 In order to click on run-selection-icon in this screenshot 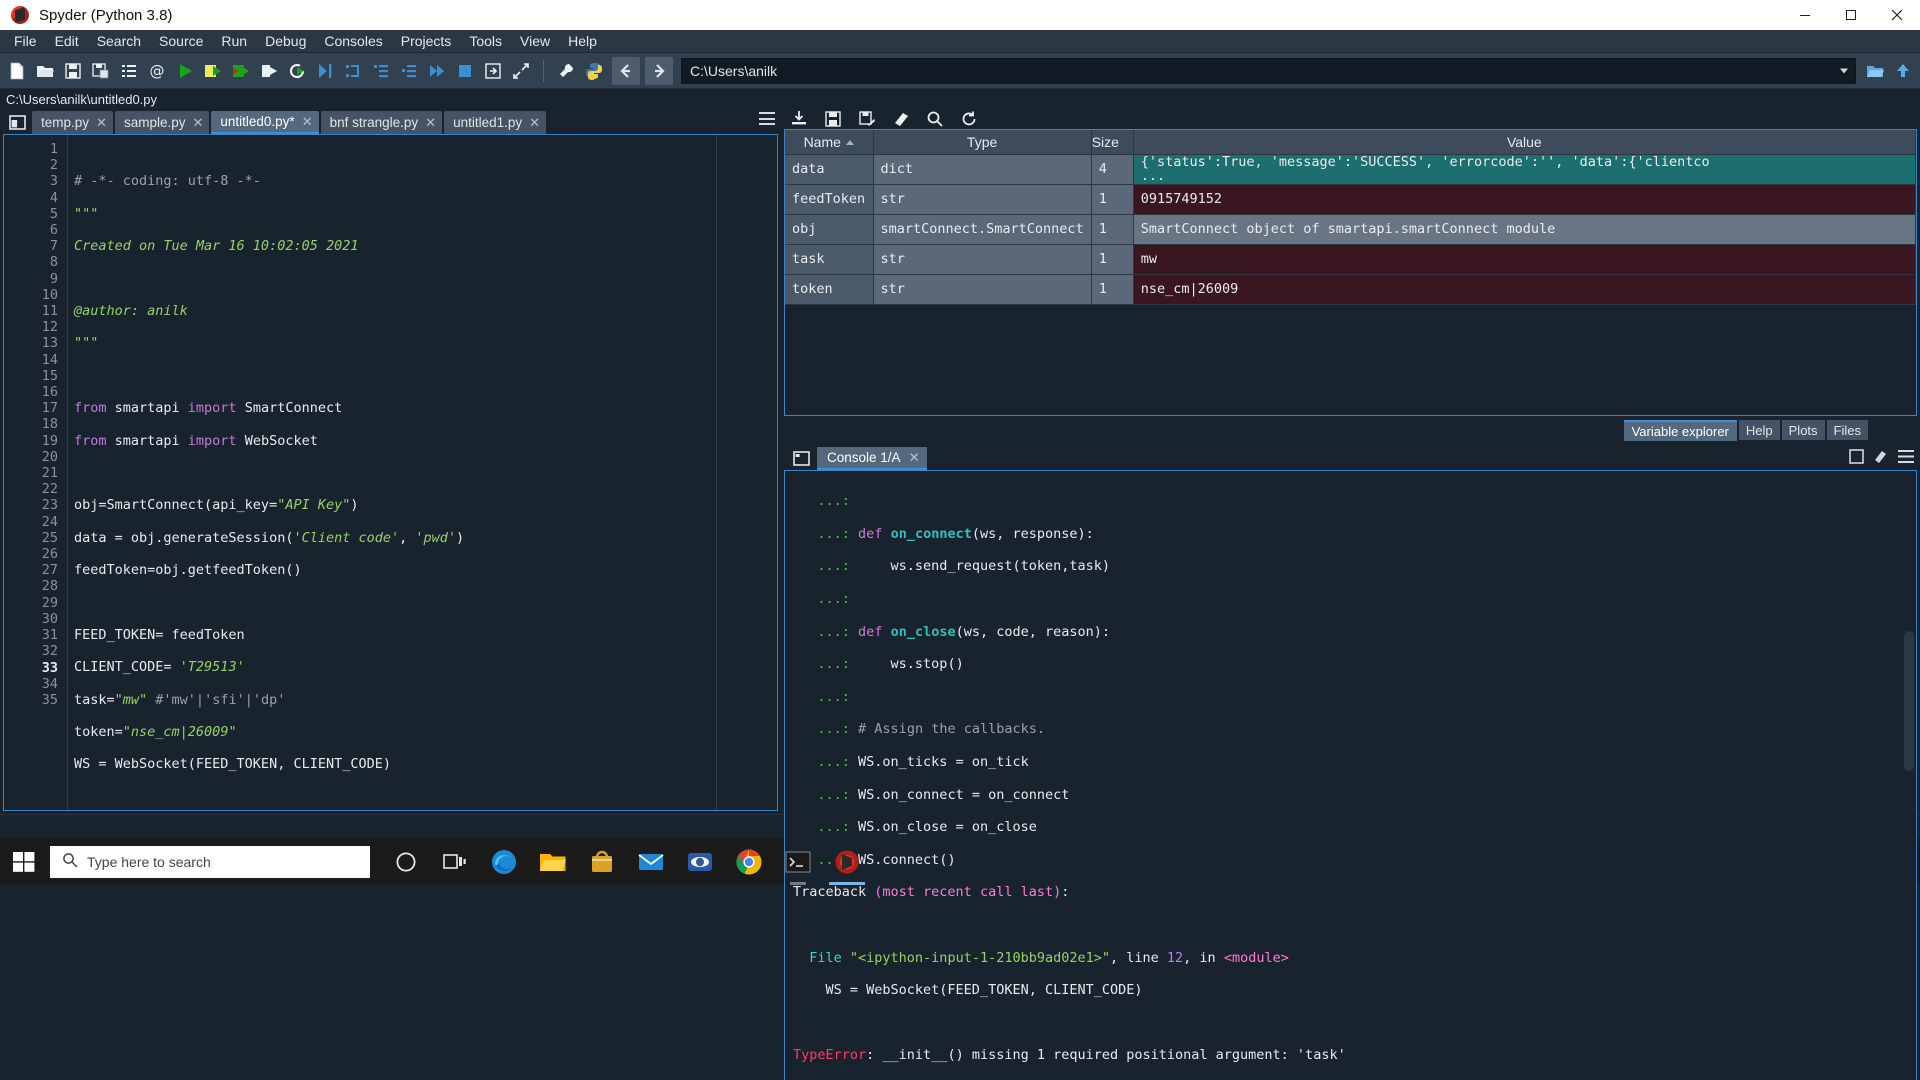, I will do `click(269, 71)`.